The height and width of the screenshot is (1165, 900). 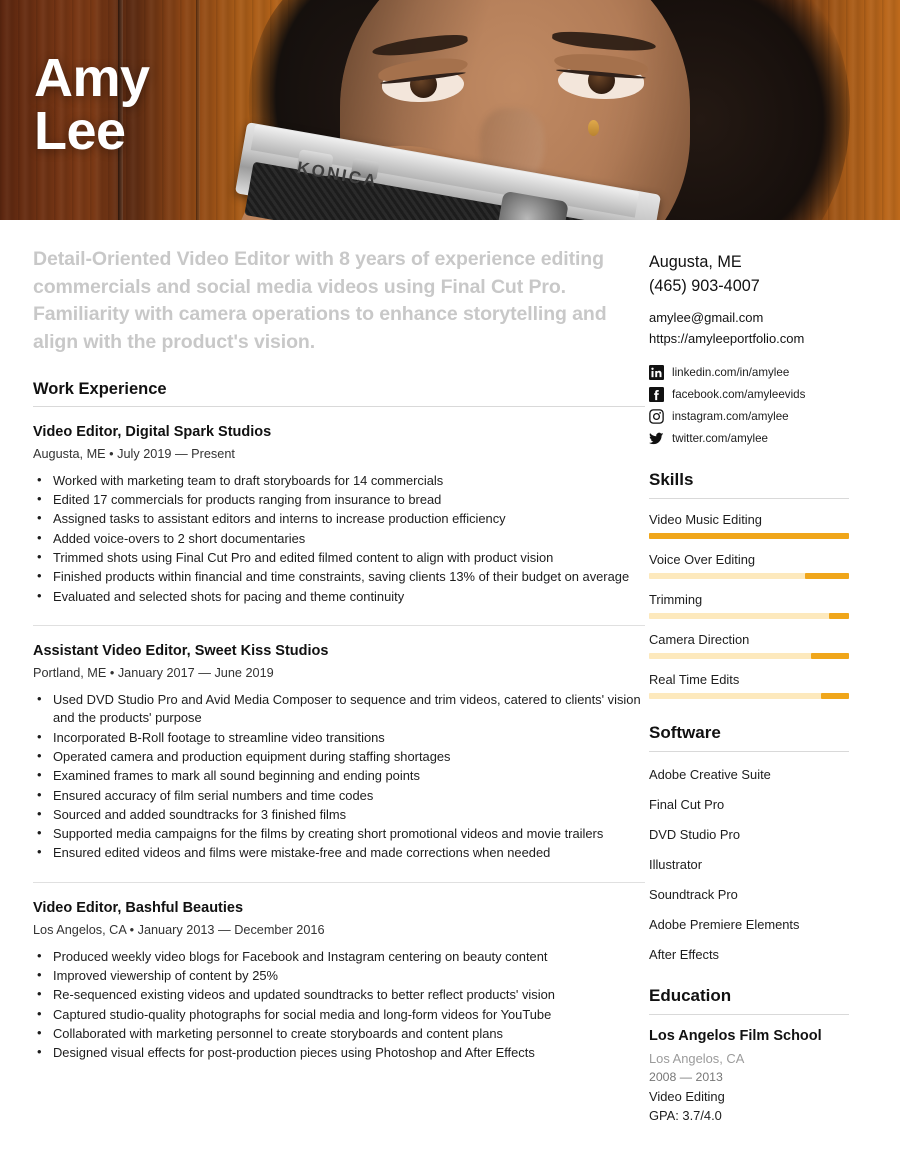 I want to click on software-item: Adobe Creative Suite, so click(x=710, y=774).